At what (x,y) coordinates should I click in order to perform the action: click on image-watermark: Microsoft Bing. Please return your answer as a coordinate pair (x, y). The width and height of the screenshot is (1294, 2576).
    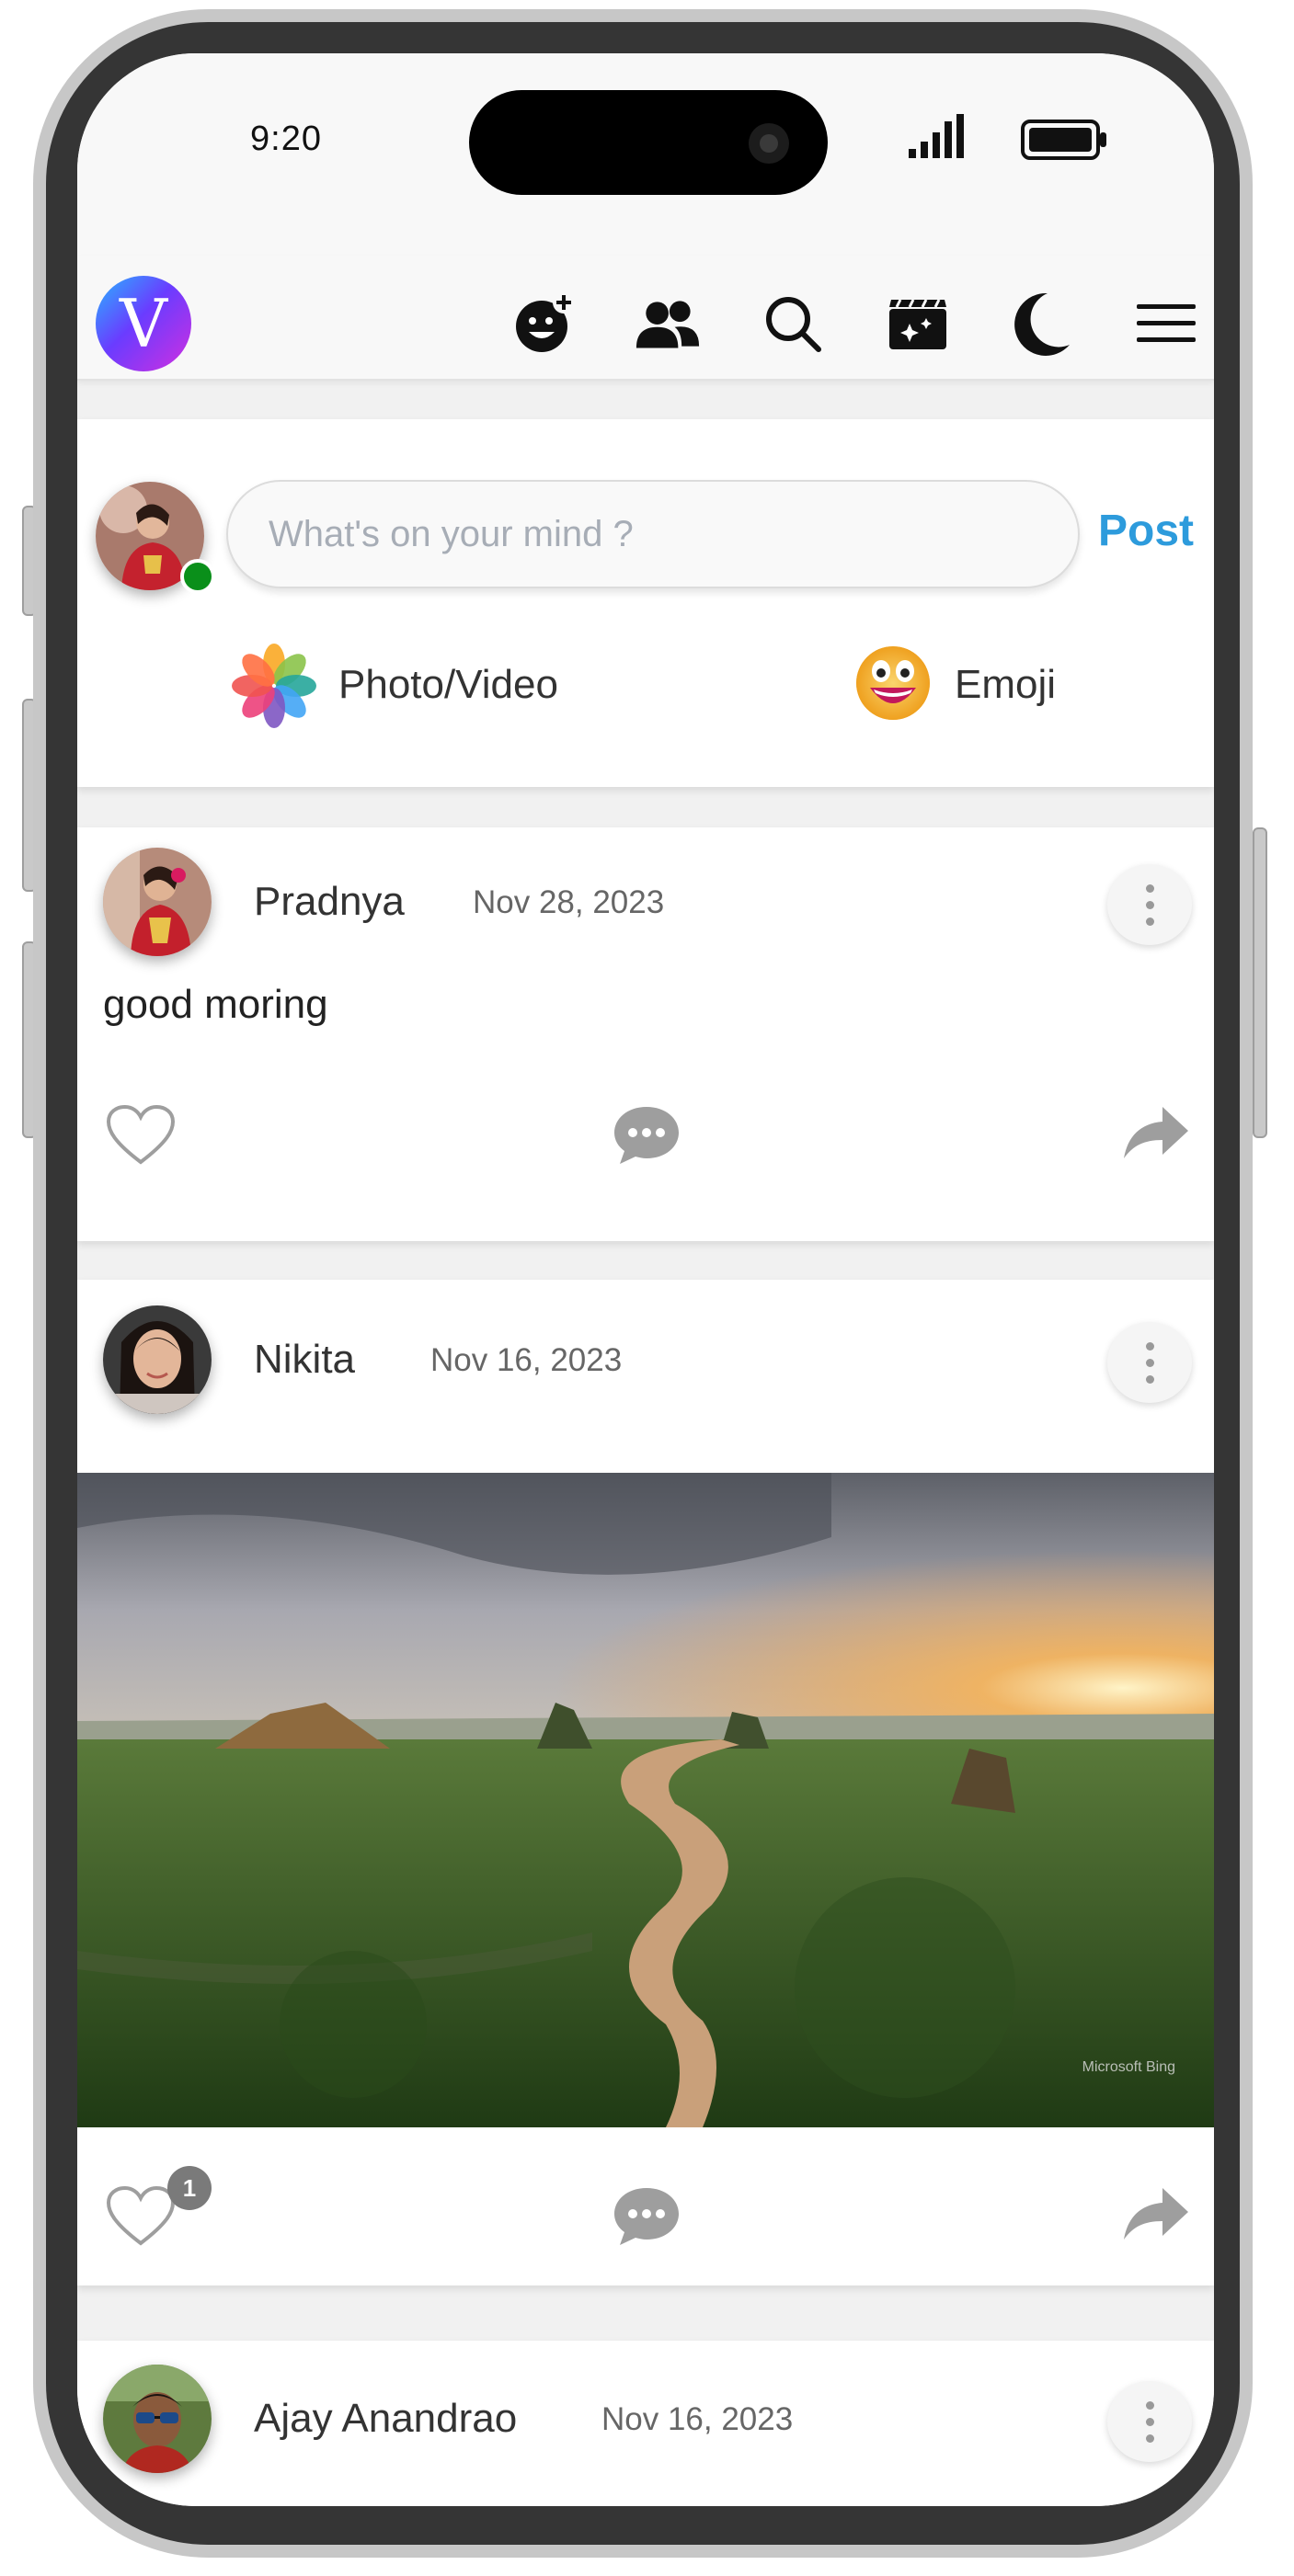
    Looking at the image, I should click on (1128, 2067).